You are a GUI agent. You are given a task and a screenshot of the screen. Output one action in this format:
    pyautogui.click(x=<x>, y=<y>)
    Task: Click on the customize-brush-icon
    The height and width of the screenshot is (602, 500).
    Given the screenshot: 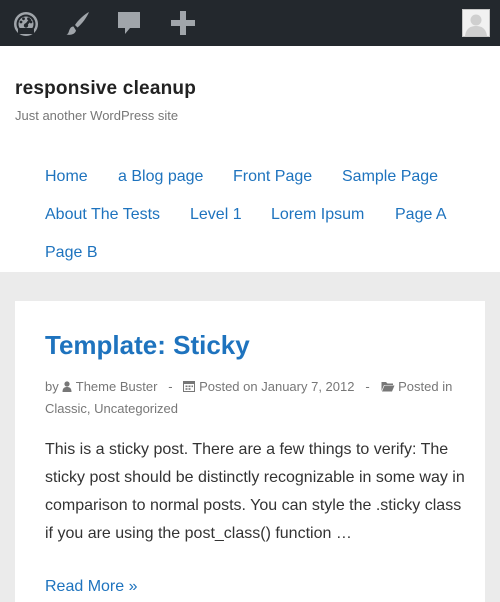 What is the action you would take?
    pyautogui.click(x=78, y=23)
    